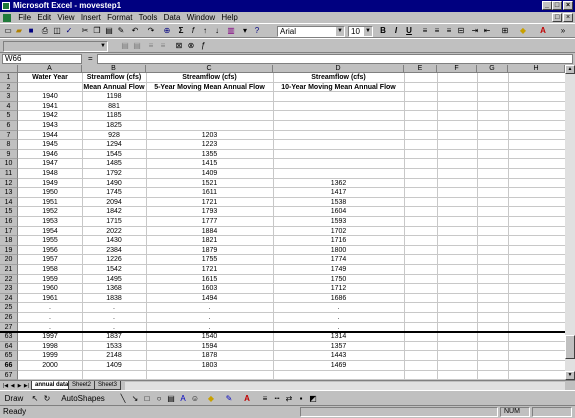 Image resolution: width=575 pixels, height=418 pixels. What do you see at coordinates (179, 46) in the screenshot?
I see `toggle-view-icon: ⊠` at bounding box center [179, 46].